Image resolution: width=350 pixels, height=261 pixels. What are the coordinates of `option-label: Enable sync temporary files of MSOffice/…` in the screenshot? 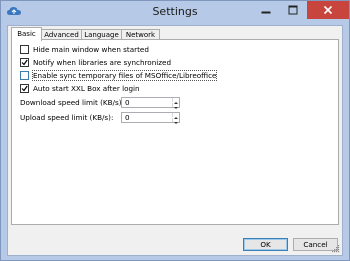 It's located at (124, 75).